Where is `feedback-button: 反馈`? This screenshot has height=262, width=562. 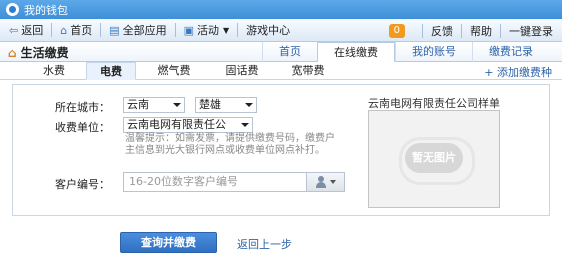
feedback-button: 反馈 is located at coordinates (442, 30).